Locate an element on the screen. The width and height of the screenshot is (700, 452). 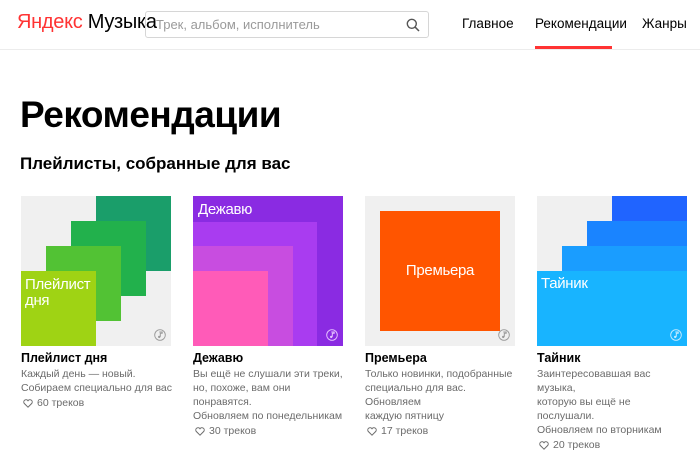
track-count: 20 треков is located at coordinates (612, 445).